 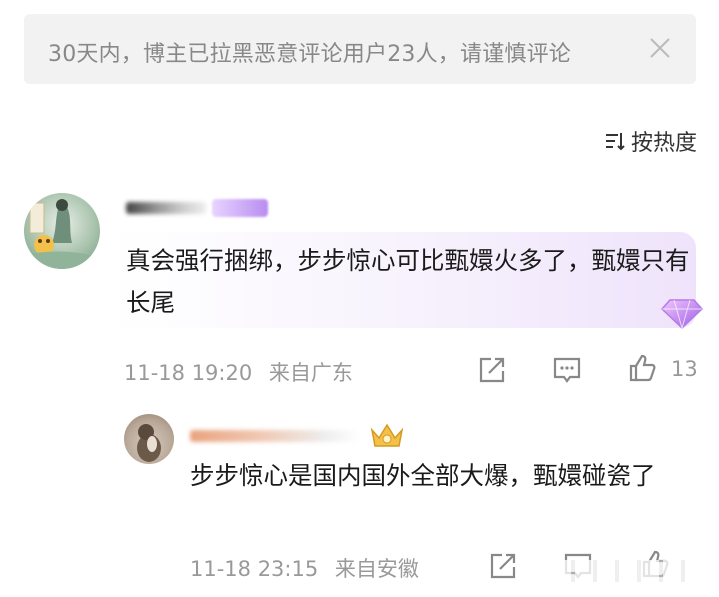 I want to click on member-badge, so click(x=240, y=208).